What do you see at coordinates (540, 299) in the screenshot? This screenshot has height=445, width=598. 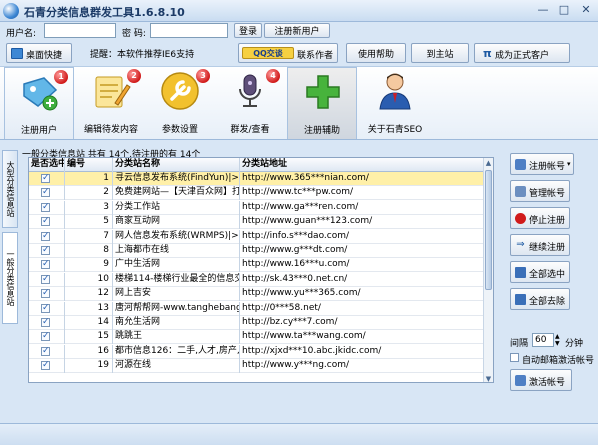 I see `remove-all-button: 全部去除` at bounding box center [540, 299].